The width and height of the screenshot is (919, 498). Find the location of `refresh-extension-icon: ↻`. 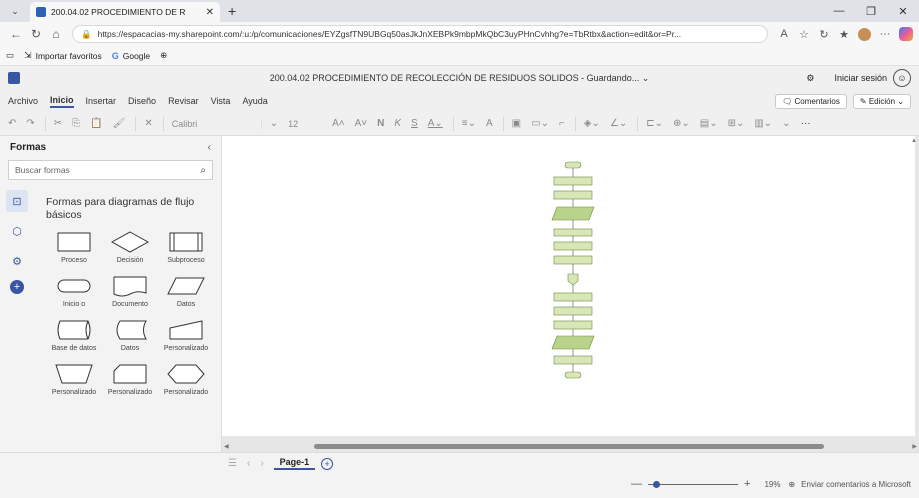

refresh-extension-icon: ↻ is located at coordinates (824, 34).